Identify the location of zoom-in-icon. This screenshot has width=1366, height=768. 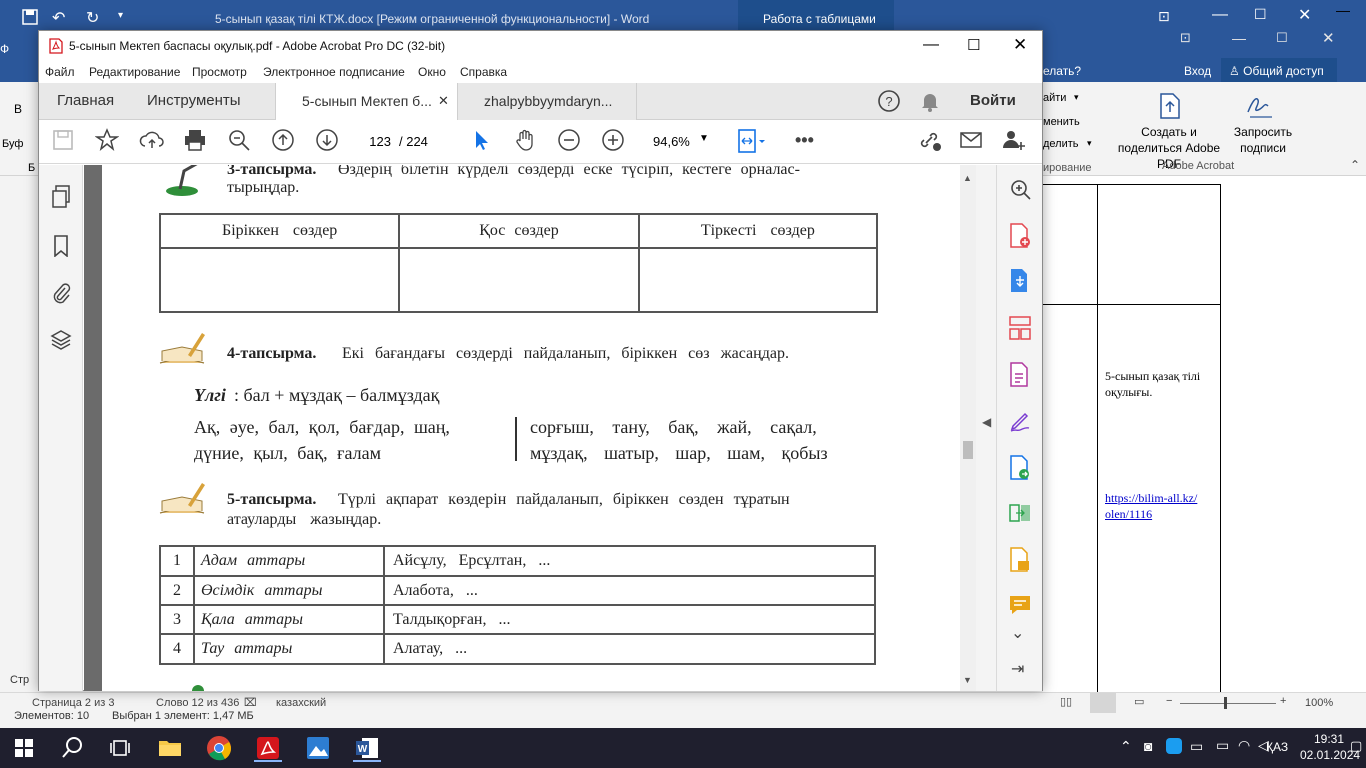
(615, 142).